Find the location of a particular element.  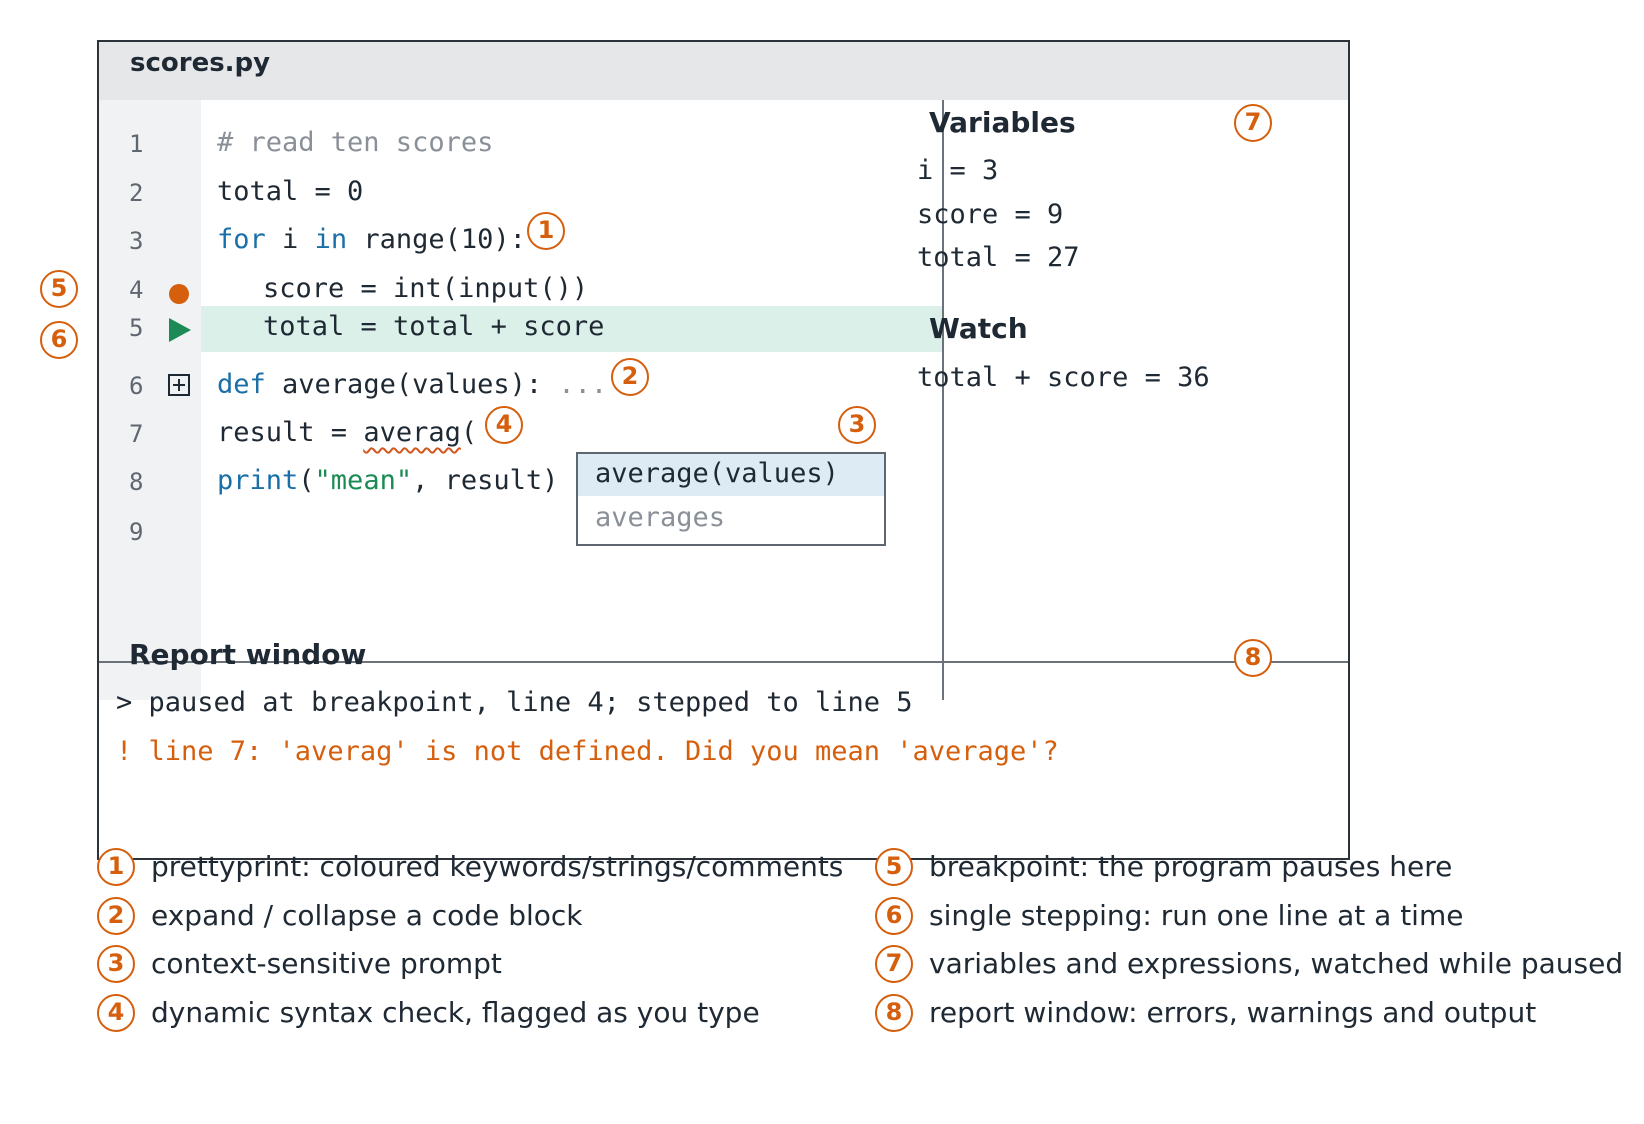

expand-icon is located at coordinates (179, 385).